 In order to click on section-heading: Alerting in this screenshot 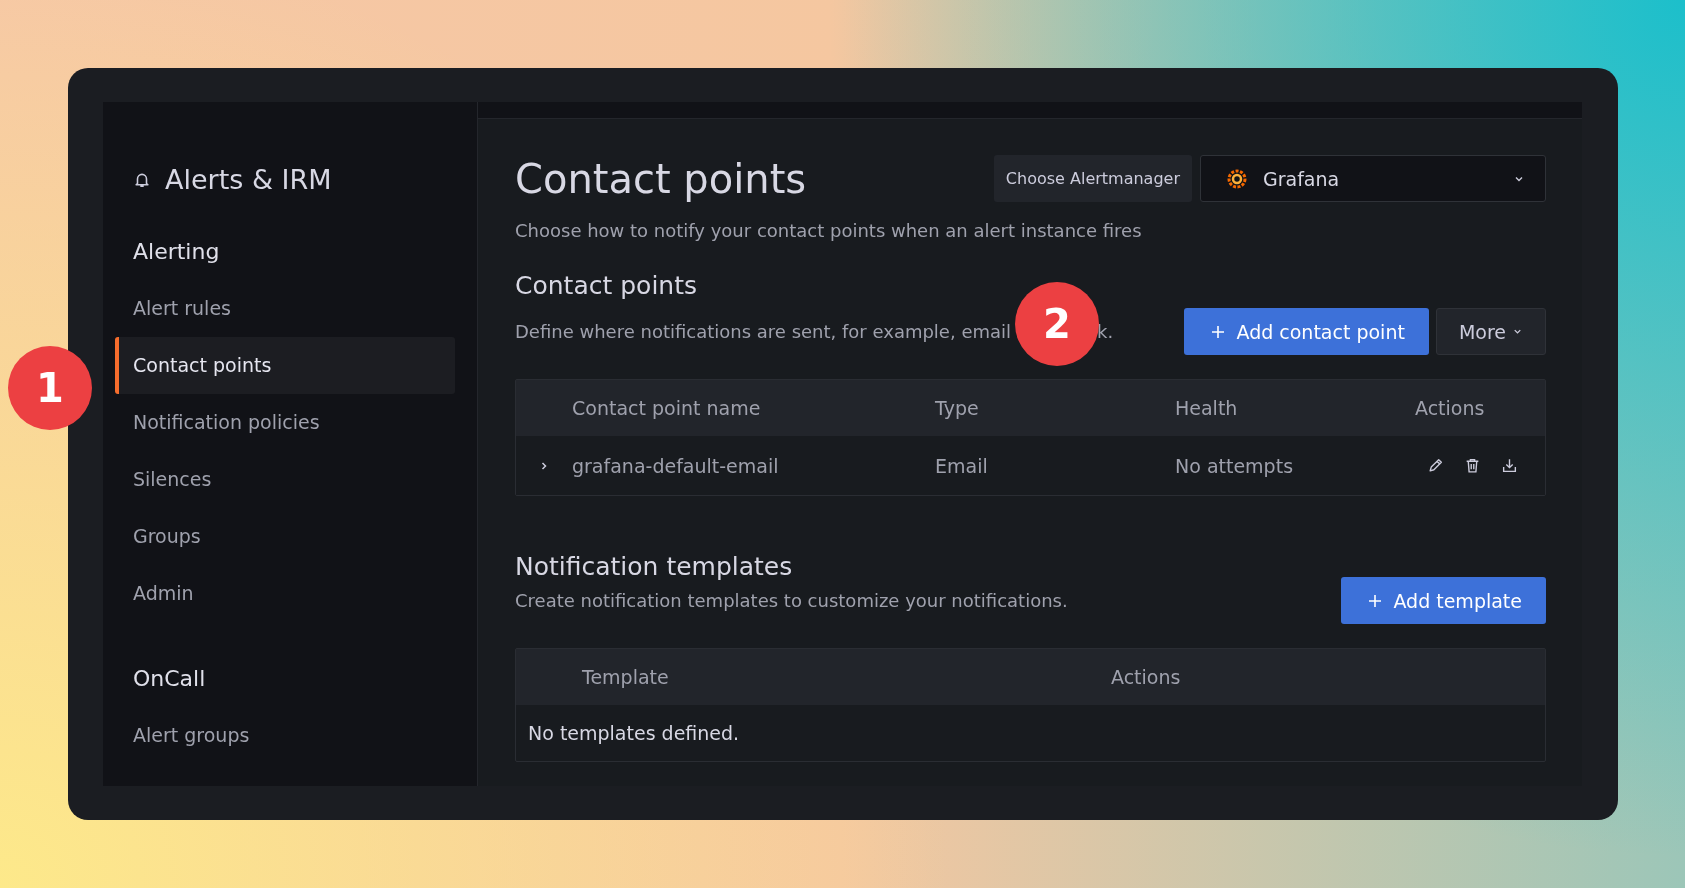, I will do `click(177, 251)`.